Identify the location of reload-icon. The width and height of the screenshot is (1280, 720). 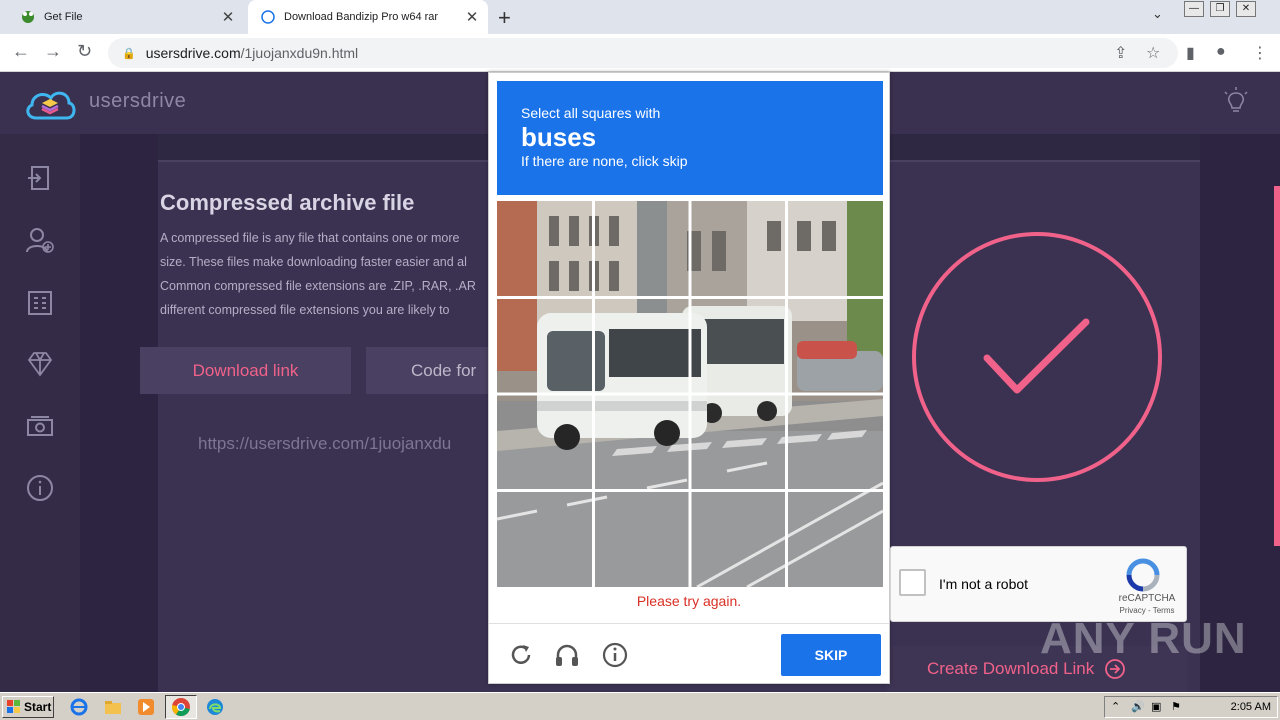
(521, 655).